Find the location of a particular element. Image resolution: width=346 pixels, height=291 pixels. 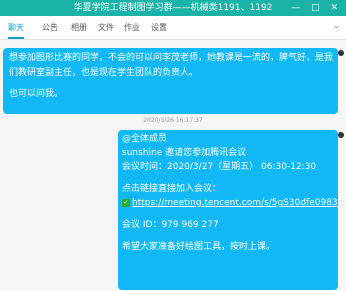

group-tab-bar: 聊天 公告 相册 文件 作业 设置 ⌄ is located at coordinates (173, 28).